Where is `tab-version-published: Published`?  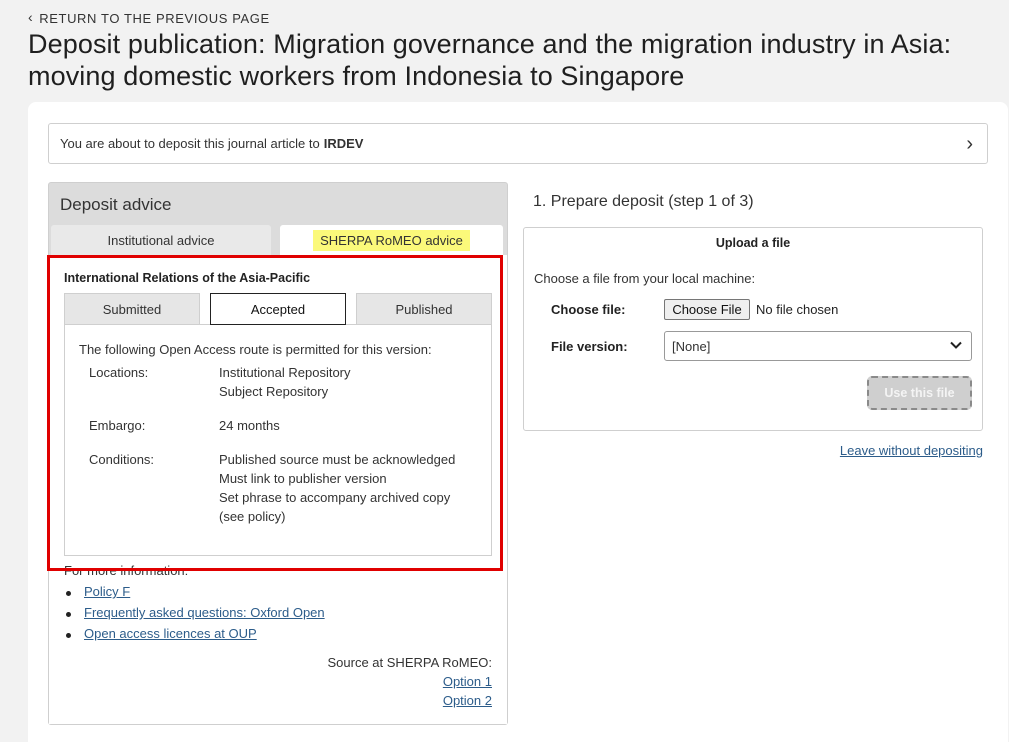
tab-version-published: Published is located at coordinates (424, 309).